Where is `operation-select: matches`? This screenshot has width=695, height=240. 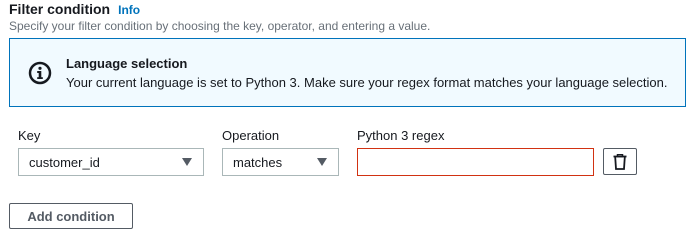 operation-select: matches is located at coordinates (280, 162).